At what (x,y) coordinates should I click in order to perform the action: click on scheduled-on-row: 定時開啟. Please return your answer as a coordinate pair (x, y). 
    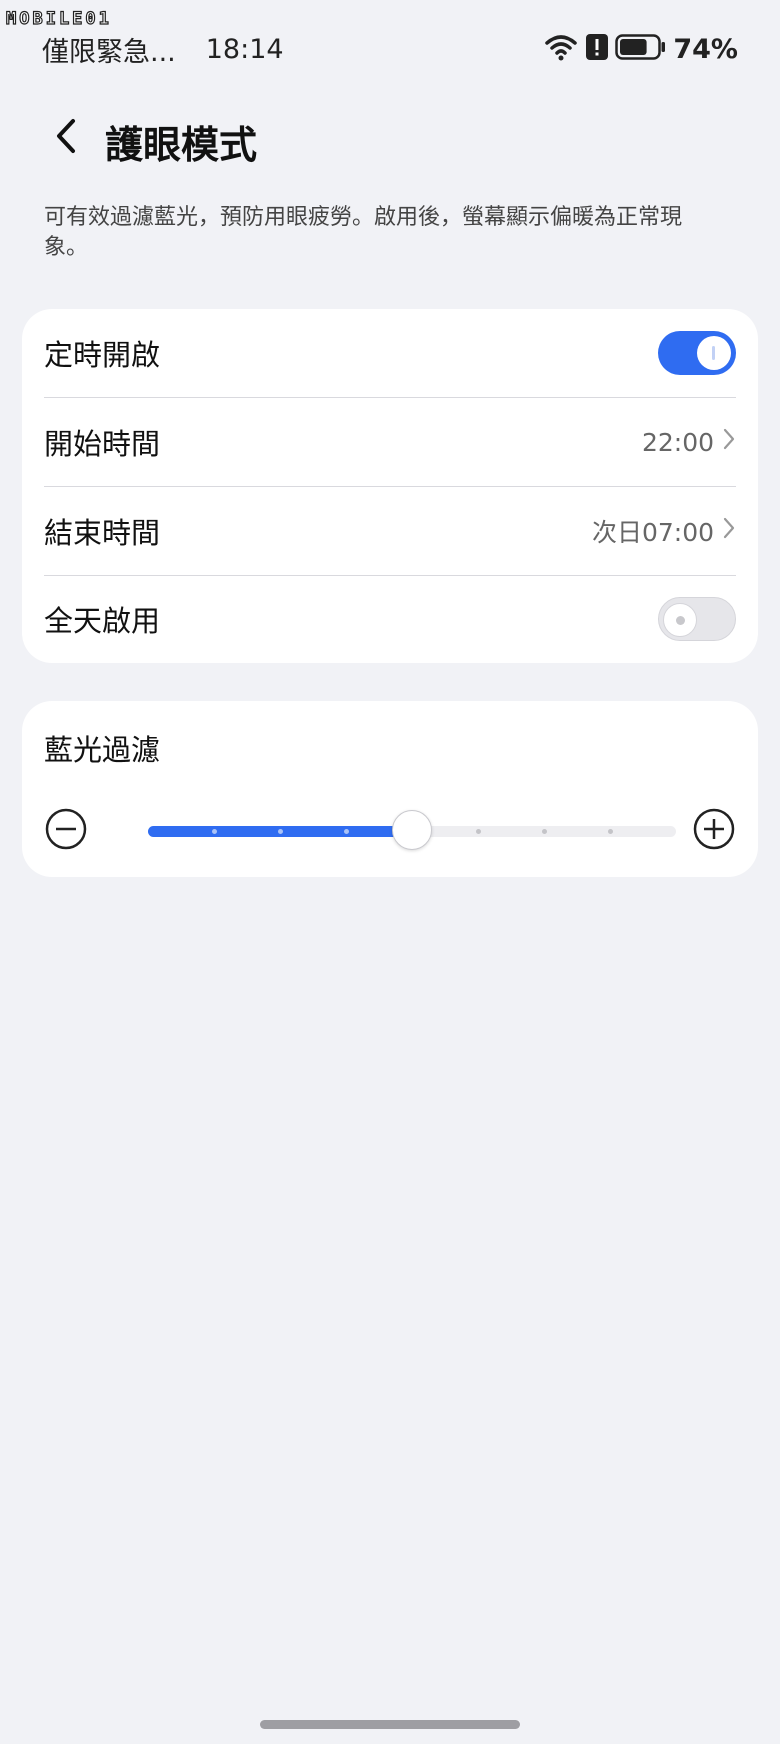
    Looking at the image, I should click on (390, 353).